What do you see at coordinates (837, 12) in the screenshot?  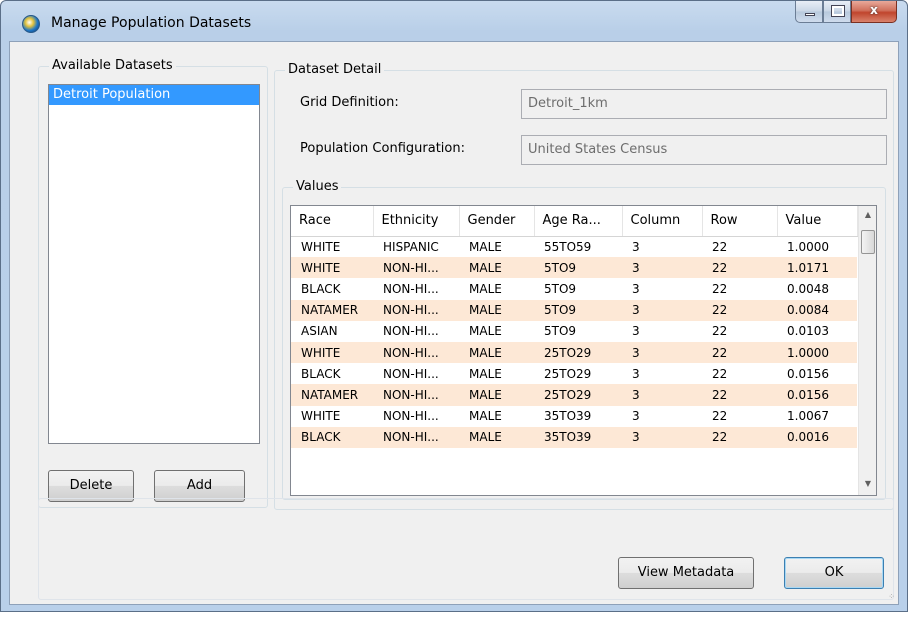 I see `maximize-button` at bounding box center [837, 12].